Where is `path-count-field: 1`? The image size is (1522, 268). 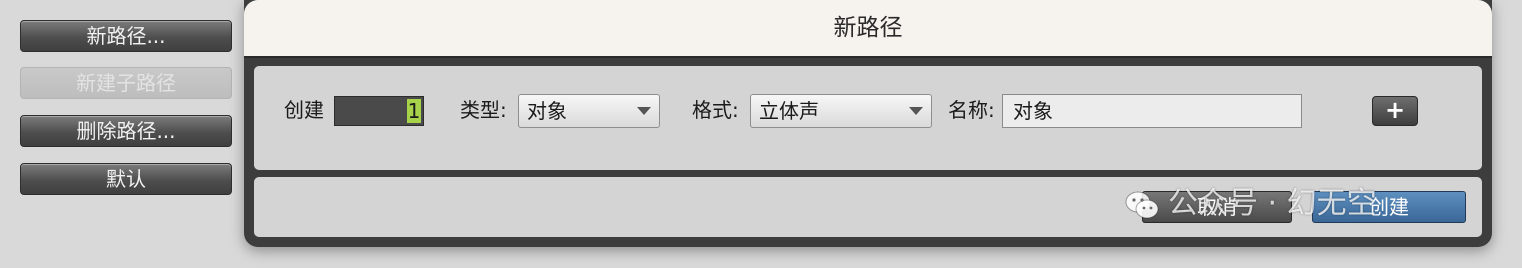 path-count-field: 1 is located at coordinates (379, 111).